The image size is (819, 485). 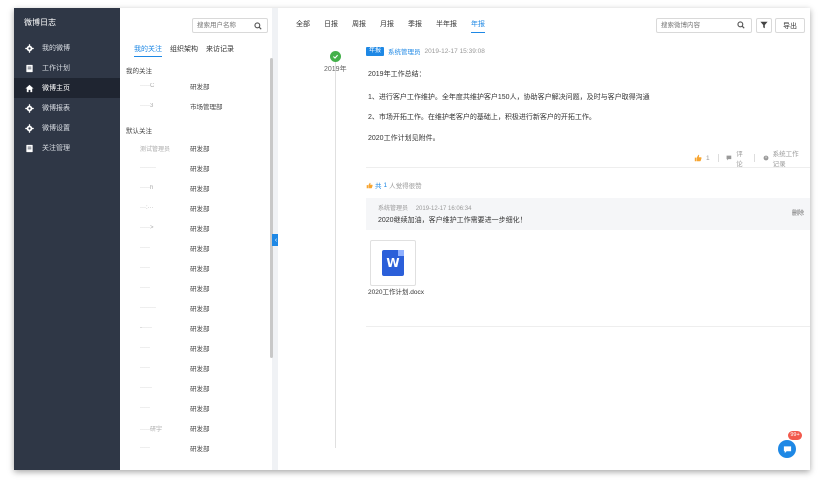 What do you see at coordinates (765, 158) in the screenshot?
I see `record-icon` at bounding box center [765, 158].